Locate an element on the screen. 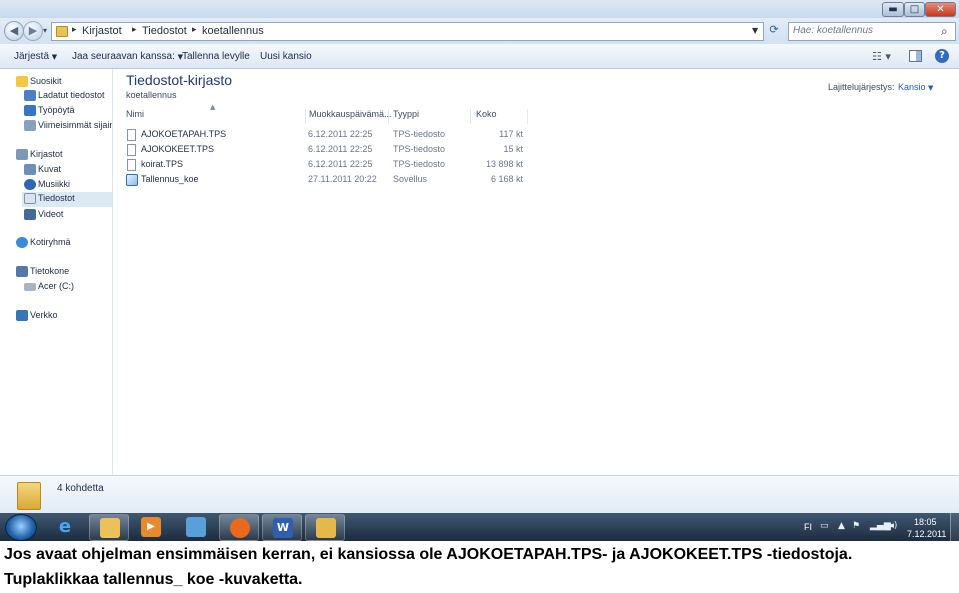 This screenshot has height=593, width=959. close-button: ✕ is located at coordinates (940, 9).